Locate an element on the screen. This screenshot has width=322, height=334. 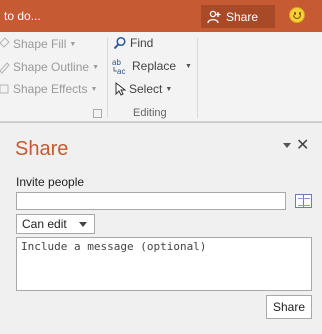
dialog-launcher-icon is located at coordinates (97, 113).